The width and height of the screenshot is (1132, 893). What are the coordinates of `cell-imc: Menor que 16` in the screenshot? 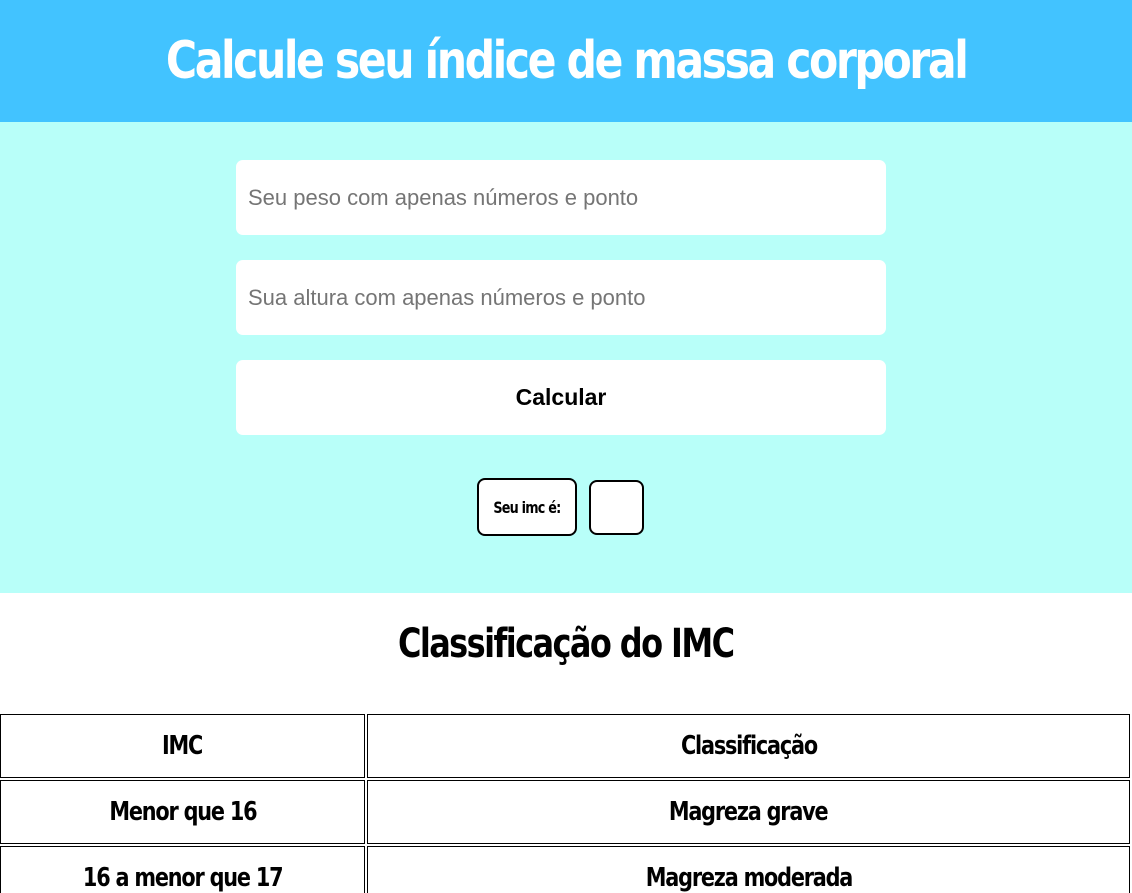 It's located at (182, 812).